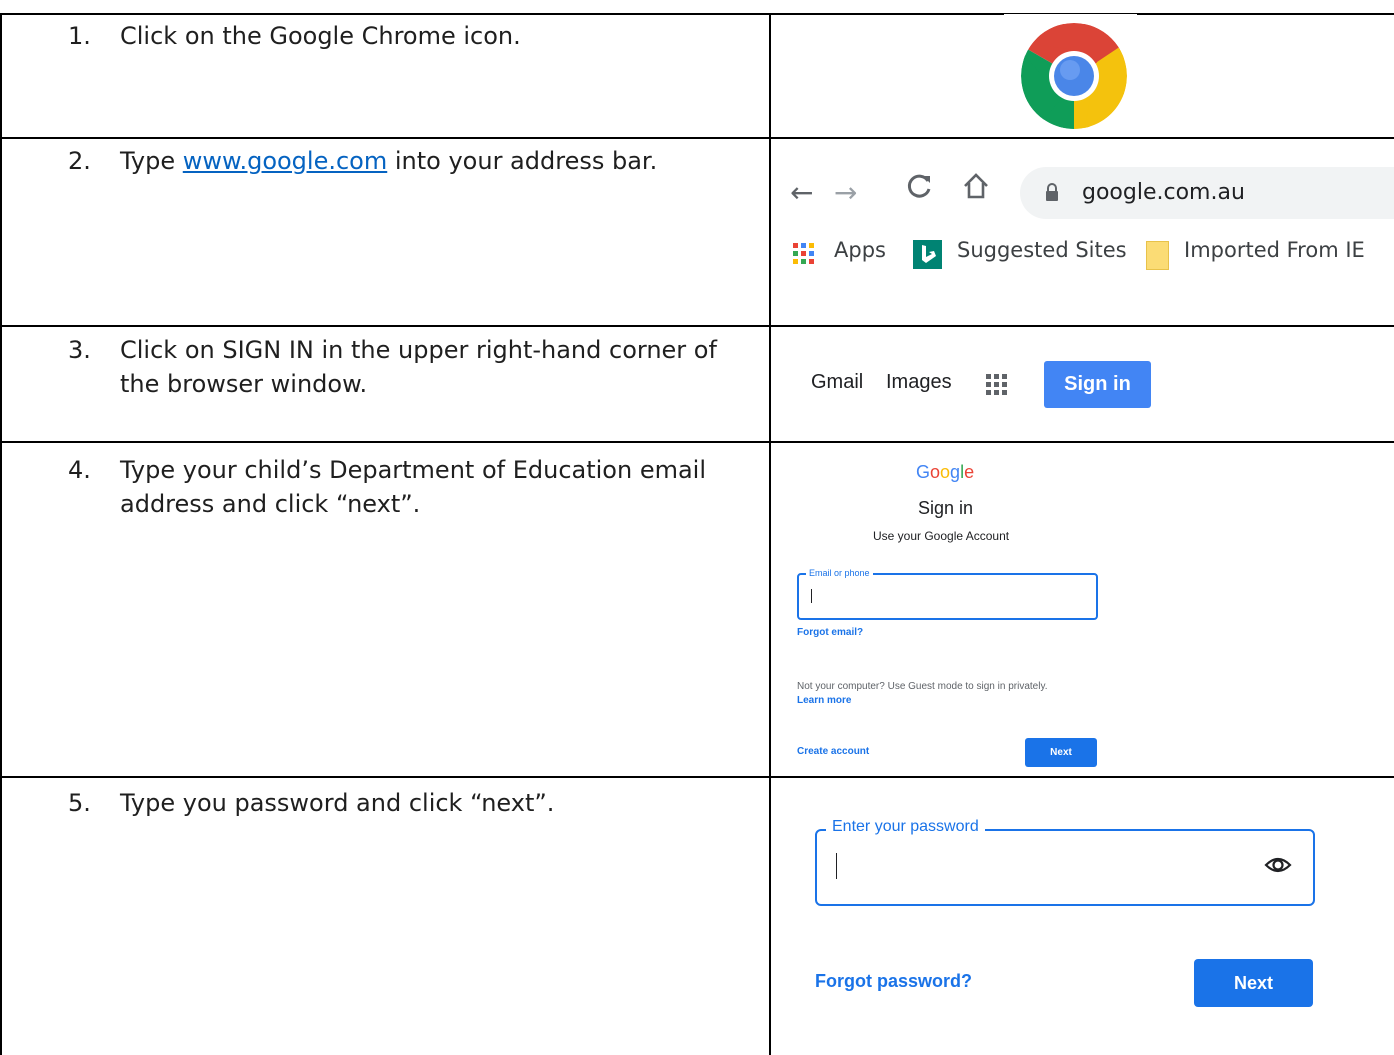 This screenshot has width=1394, height=1055. What do you see at coordinates (811, 596) in the screenshot?
I see `email-caret` at bounding box center [811, 596].